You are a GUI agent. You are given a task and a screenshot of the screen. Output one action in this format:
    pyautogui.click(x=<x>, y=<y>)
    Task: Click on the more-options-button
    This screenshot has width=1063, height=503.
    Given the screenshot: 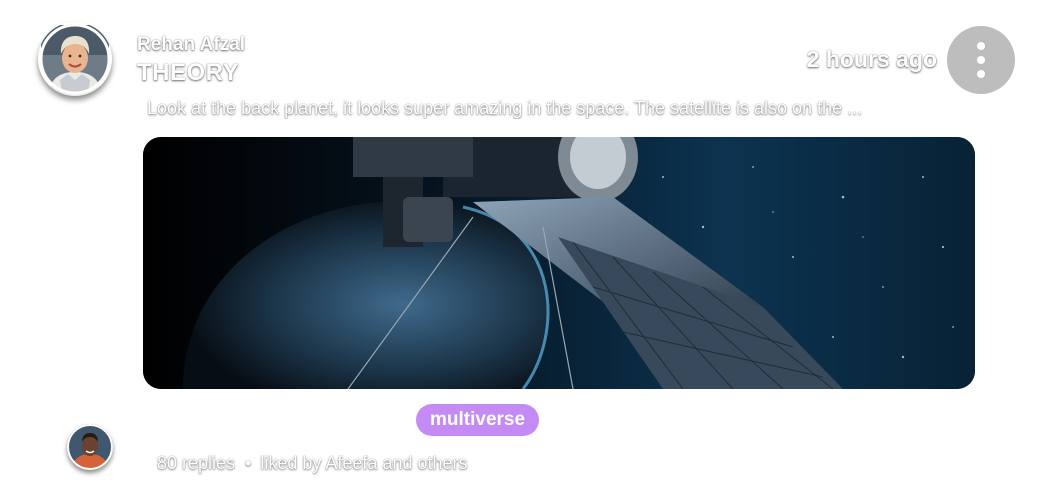 What is the action you would take?
    pyautogui.click(x=981, y=60)
    